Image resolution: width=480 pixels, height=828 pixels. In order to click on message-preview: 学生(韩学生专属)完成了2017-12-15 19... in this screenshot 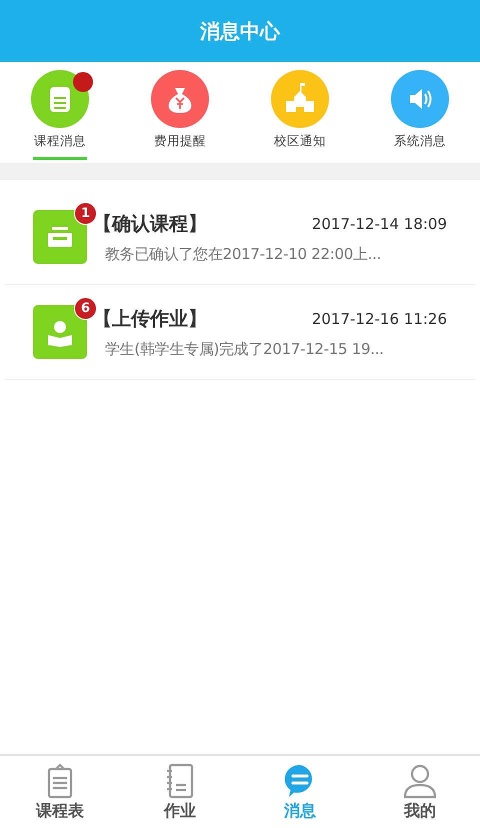, I will do `click(244, 349)`.